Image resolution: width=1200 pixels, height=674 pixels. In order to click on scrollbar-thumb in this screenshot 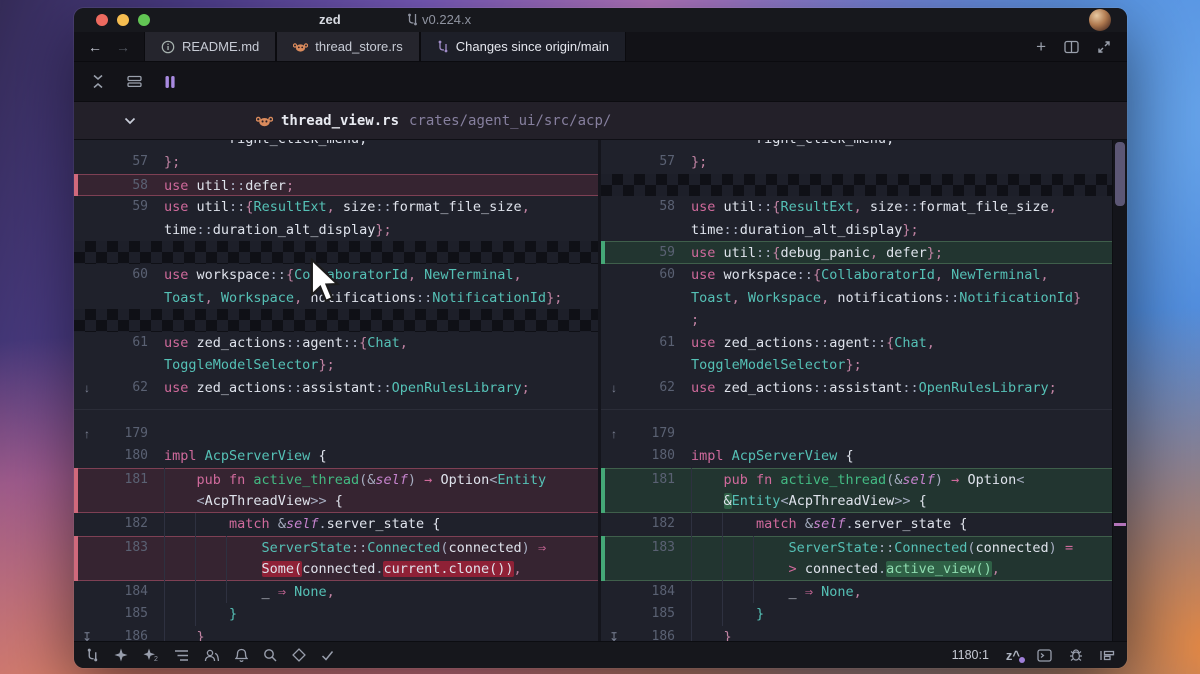, I will do `click(1120, 174)`.